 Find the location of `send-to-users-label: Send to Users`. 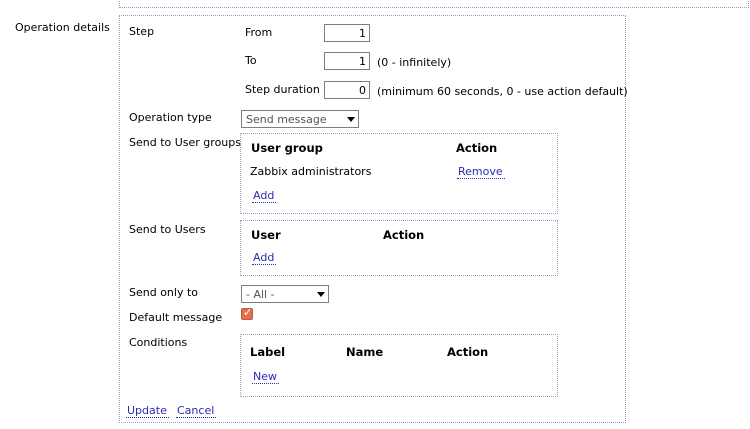

send-to-users-label: Send to Users is located at coordinates (167, 229).